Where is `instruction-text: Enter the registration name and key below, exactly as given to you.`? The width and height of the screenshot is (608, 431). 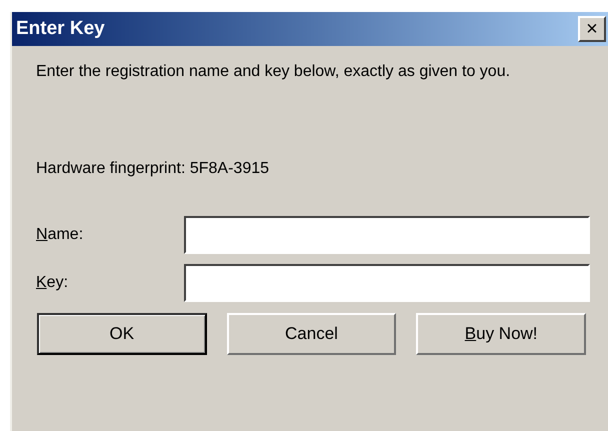
instruction-text: Enter the registration name and key below, exactly as given to you. is located at coordinates (274, 72).